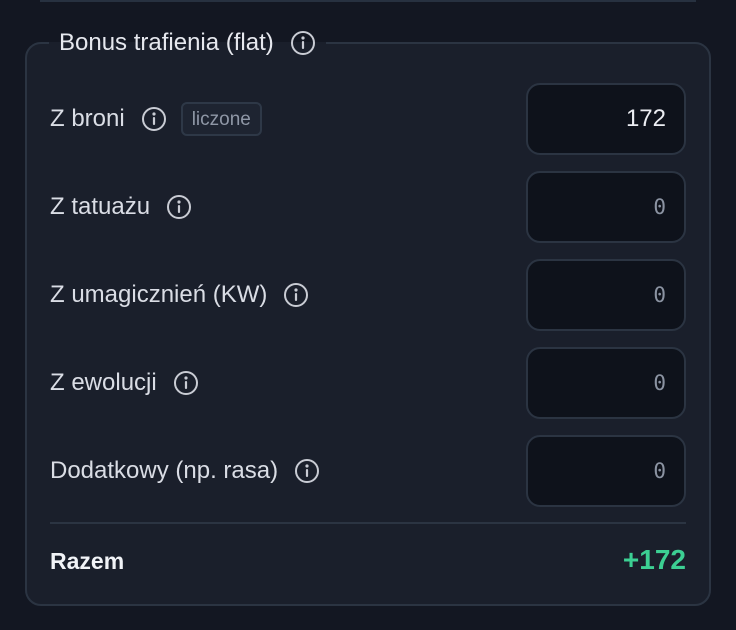  What do you see at coordinates (606, 383) in the screenshot?
I see `evolution-bonus-input` at bounding box center [606, 383].